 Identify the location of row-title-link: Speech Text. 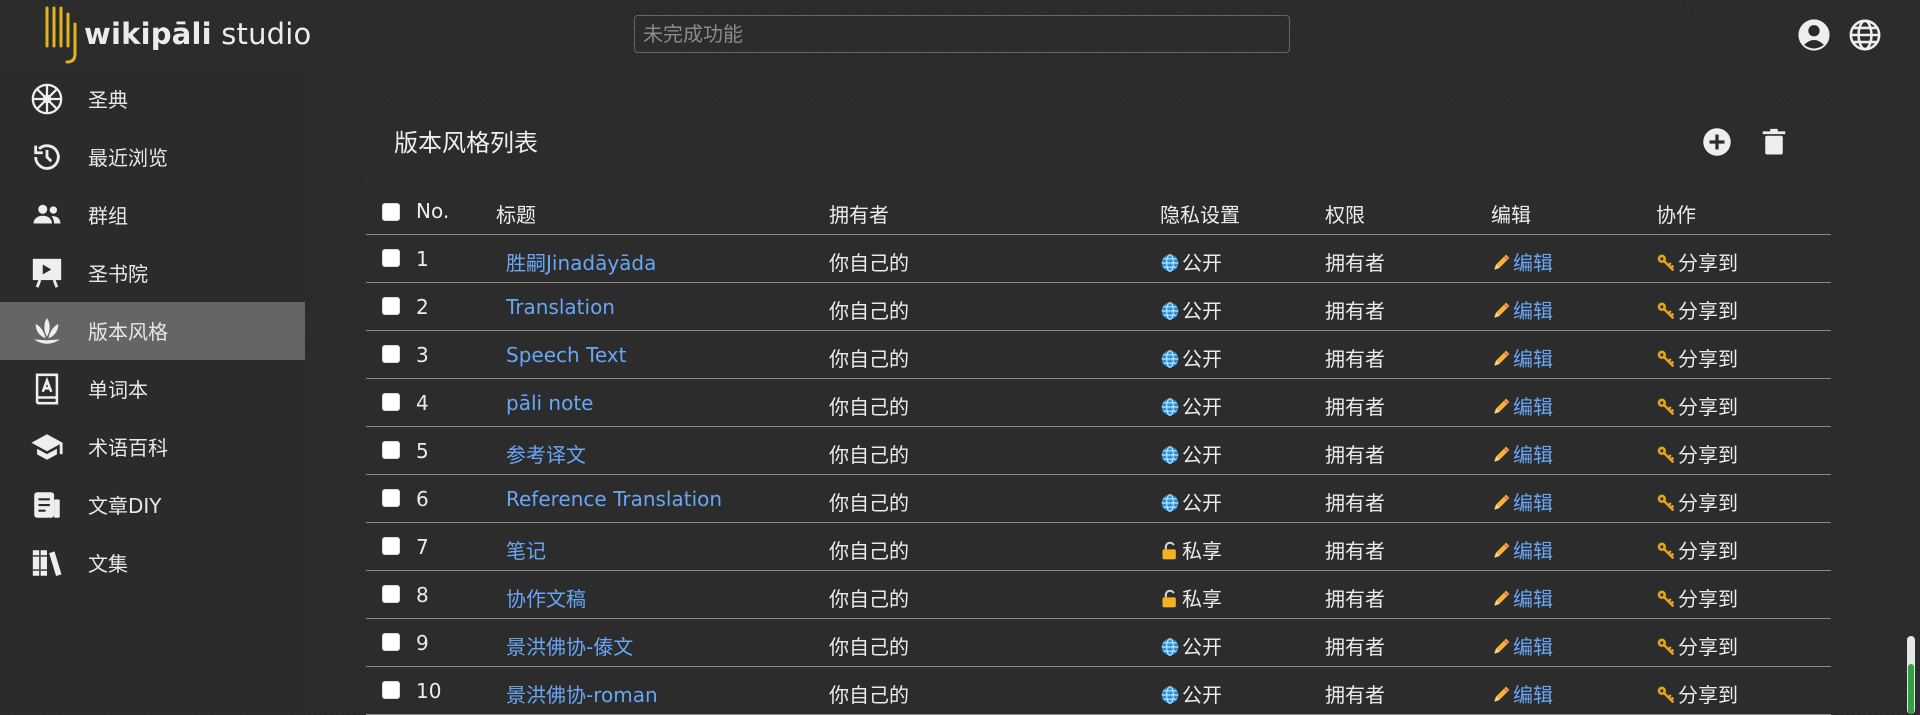
(566, 355).